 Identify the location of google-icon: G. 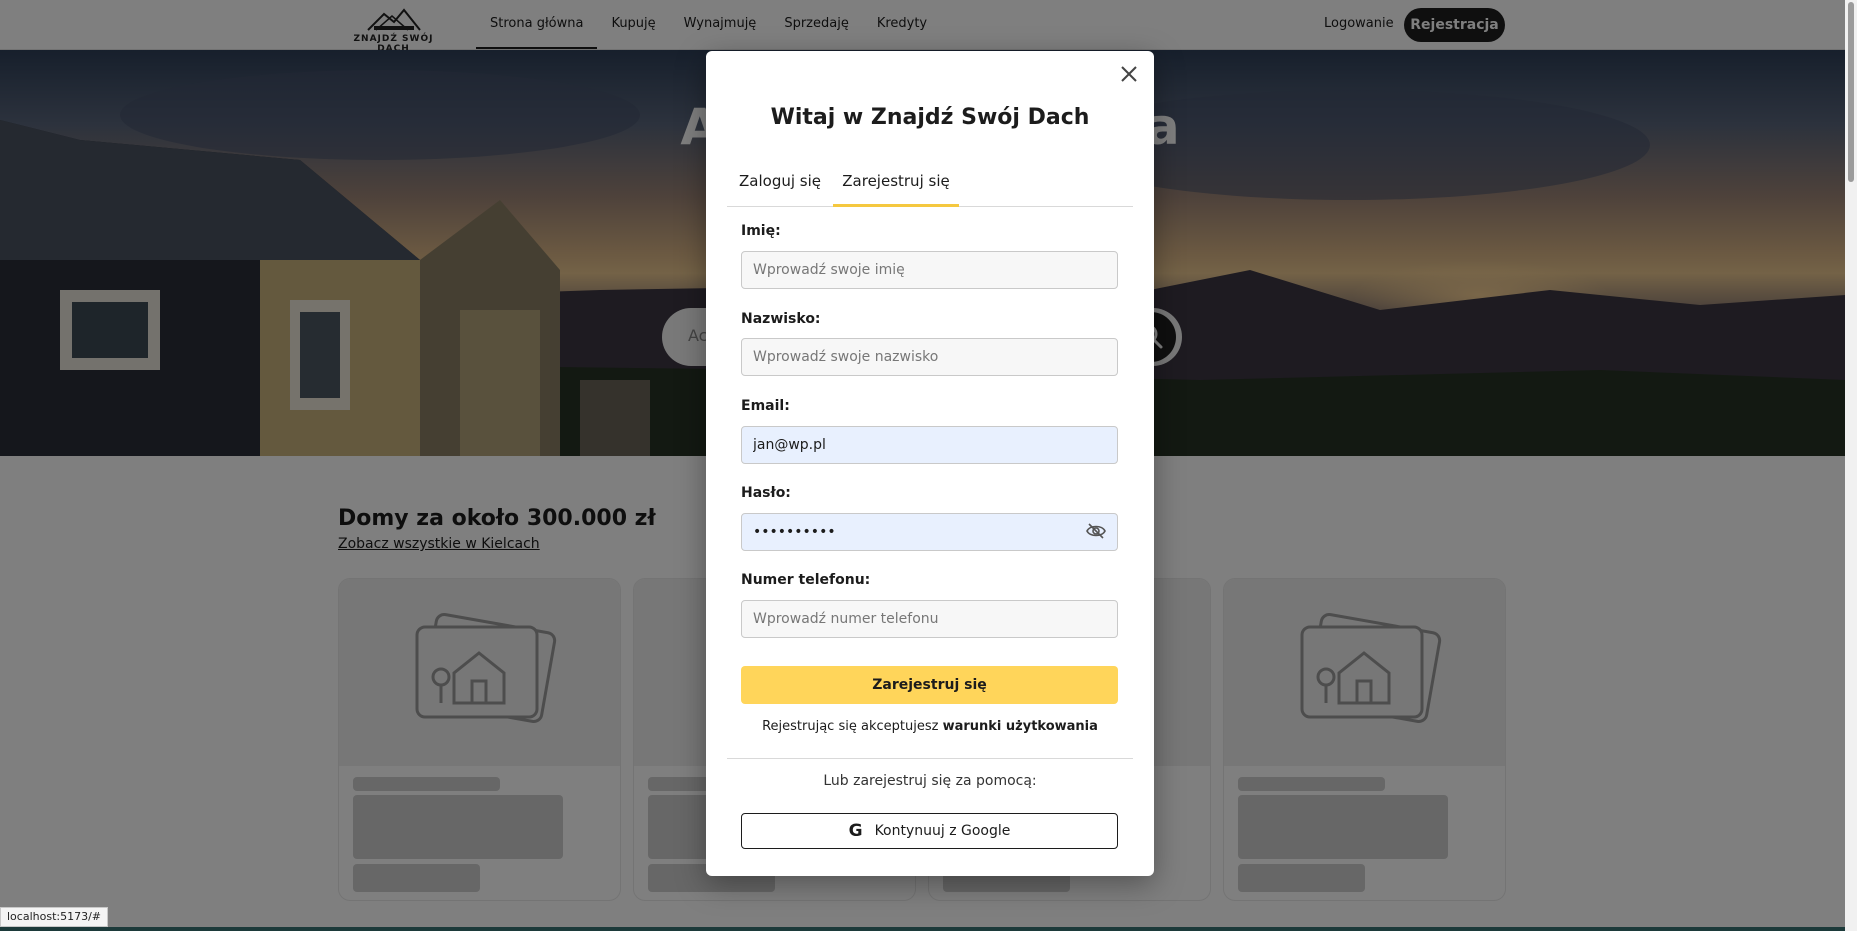
(855, 831).